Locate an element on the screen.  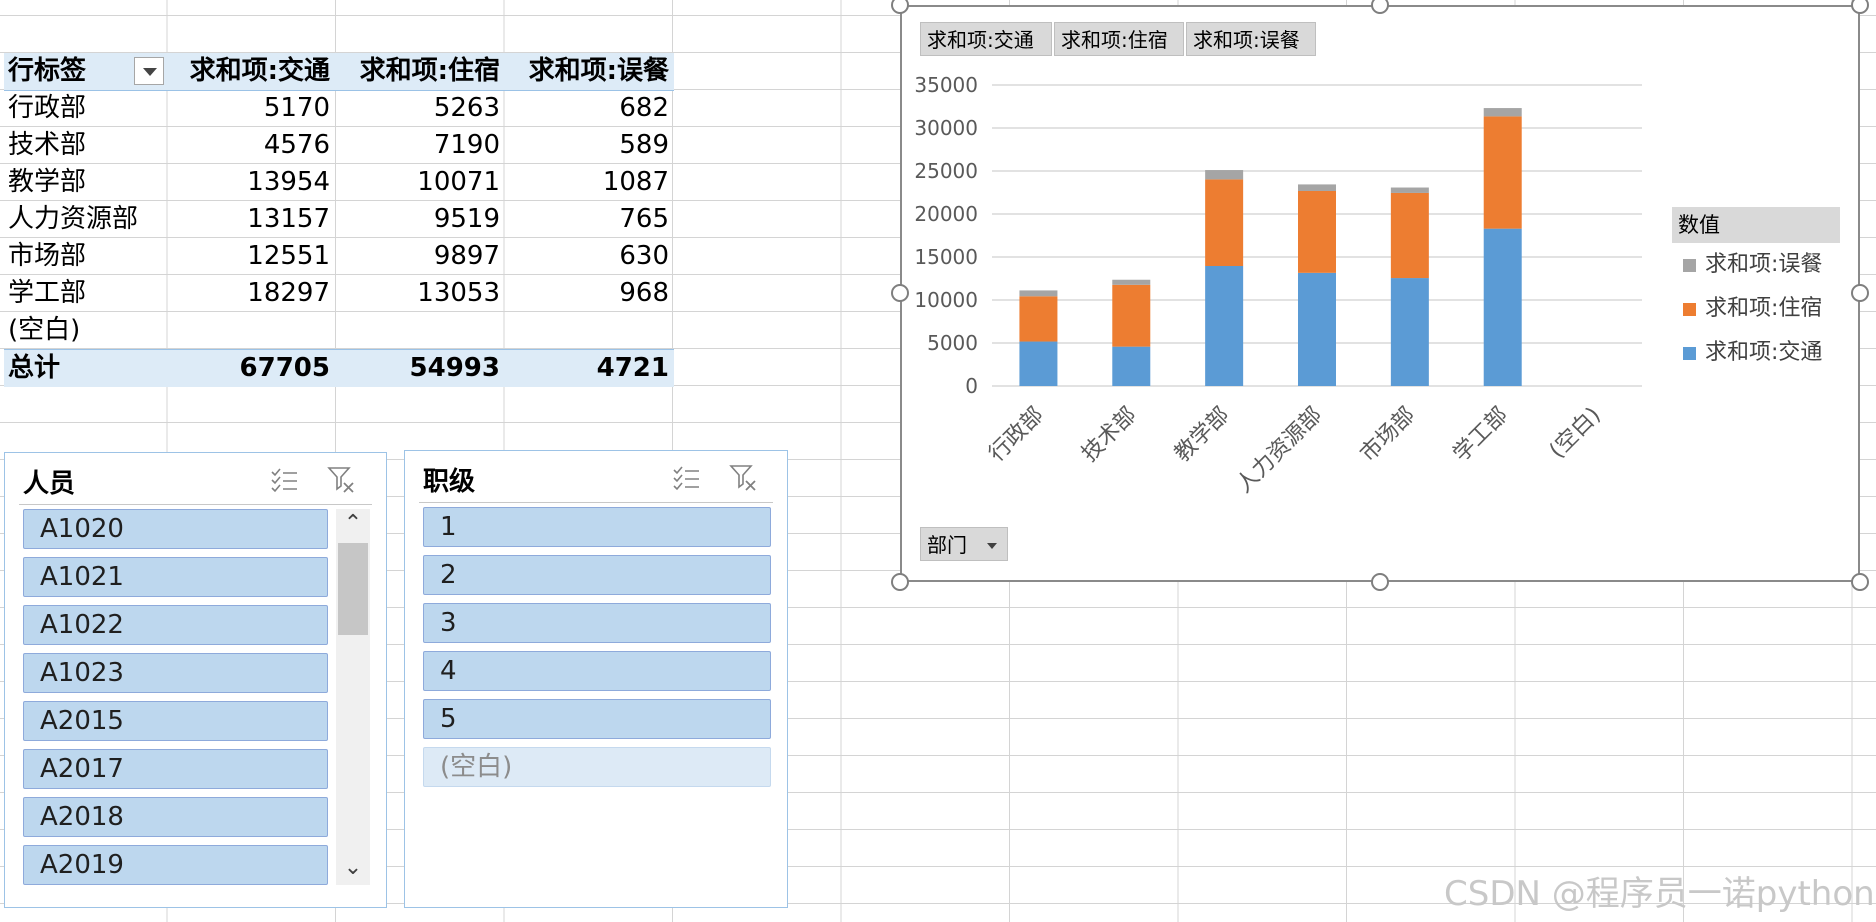
chevron-down-icon is located at coordinates (992, 546).